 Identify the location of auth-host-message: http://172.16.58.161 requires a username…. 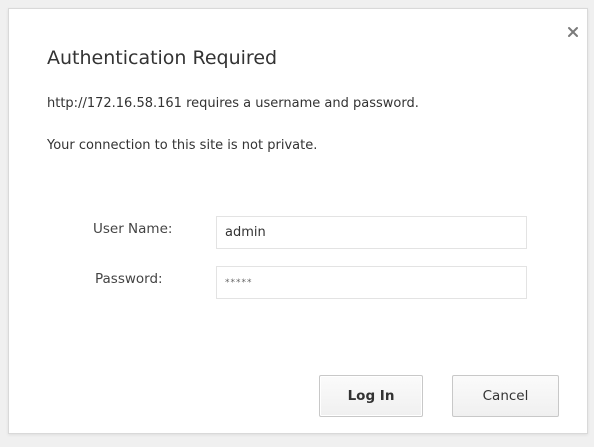
(233, 103).